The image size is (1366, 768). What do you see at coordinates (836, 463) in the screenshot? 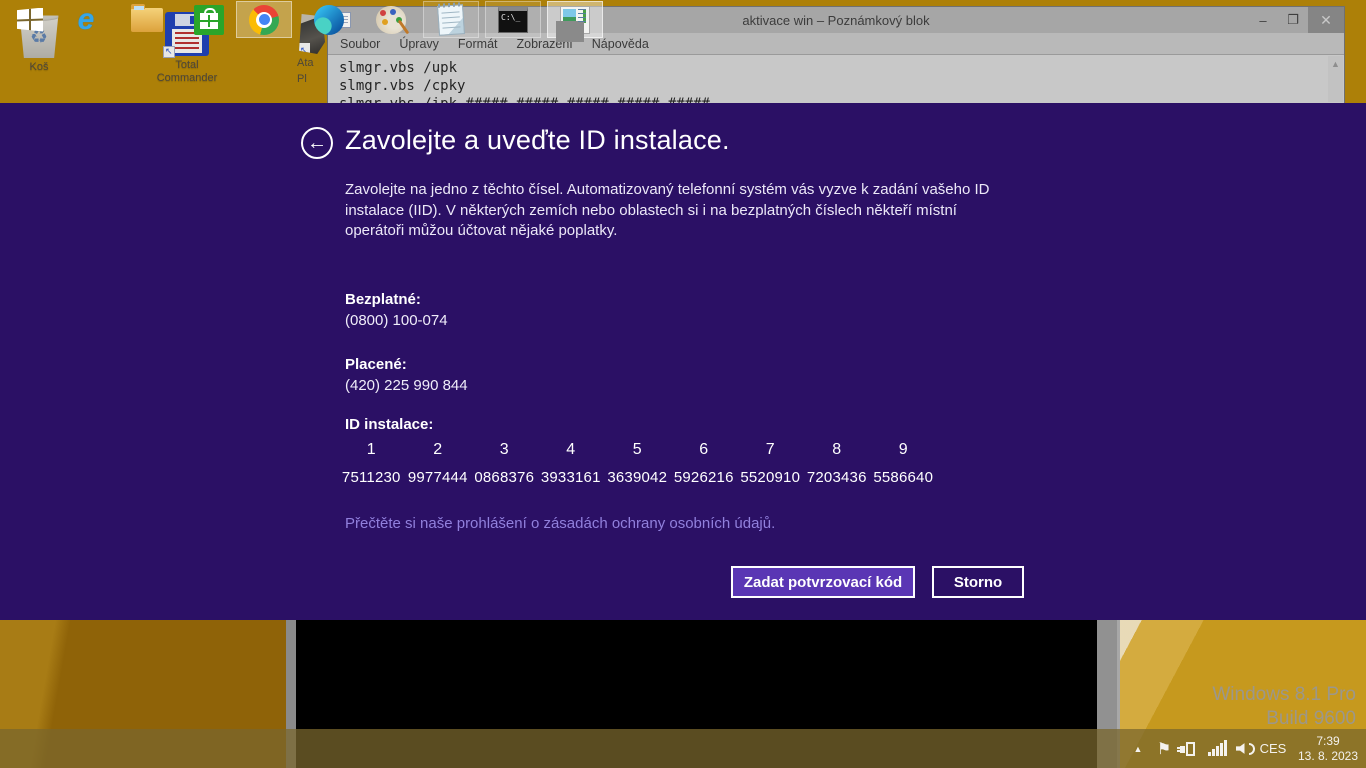
I see `iid-group: 8 7203436` at bounding box center [836, 463].